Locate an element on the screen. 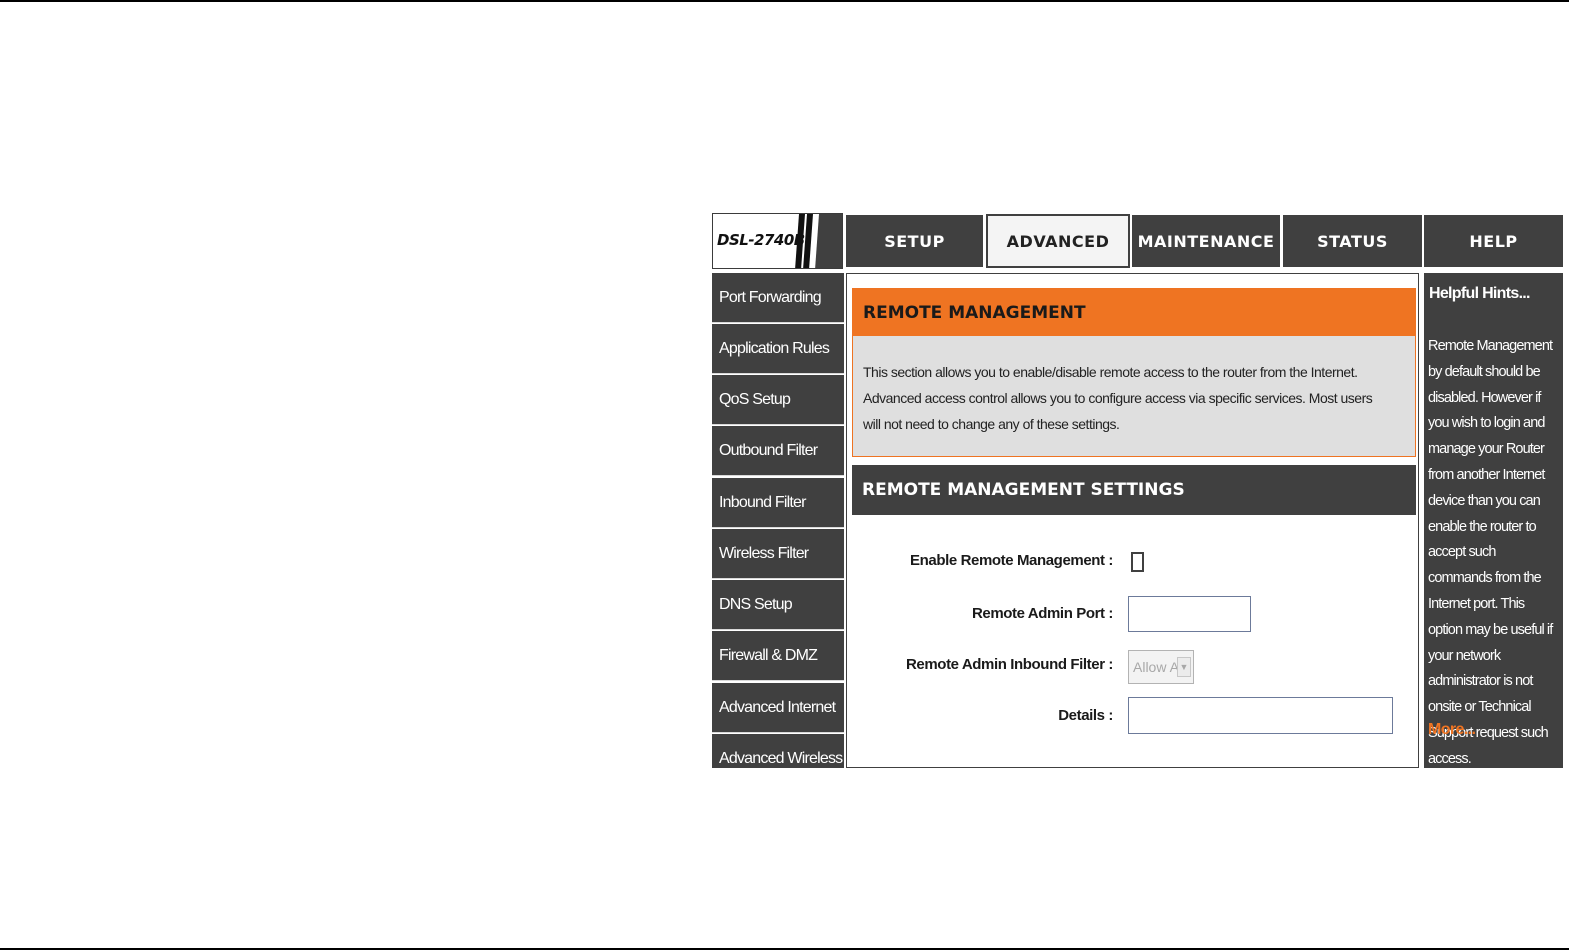 The width and height of the screenshot is (1569, 952). sidebar-item-label: Wireless Filter is located at coordinates (764, 553).